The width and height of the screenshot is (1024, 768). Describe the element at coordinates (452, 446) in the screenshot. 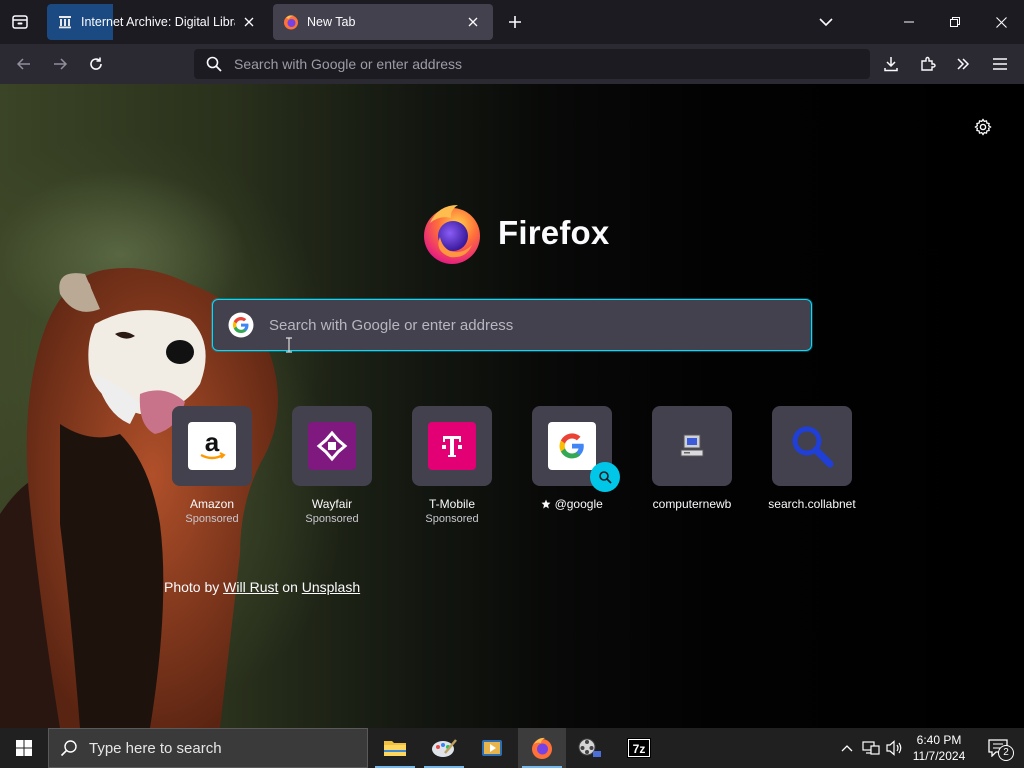

I see `tmobile-logo-icon` at that location.